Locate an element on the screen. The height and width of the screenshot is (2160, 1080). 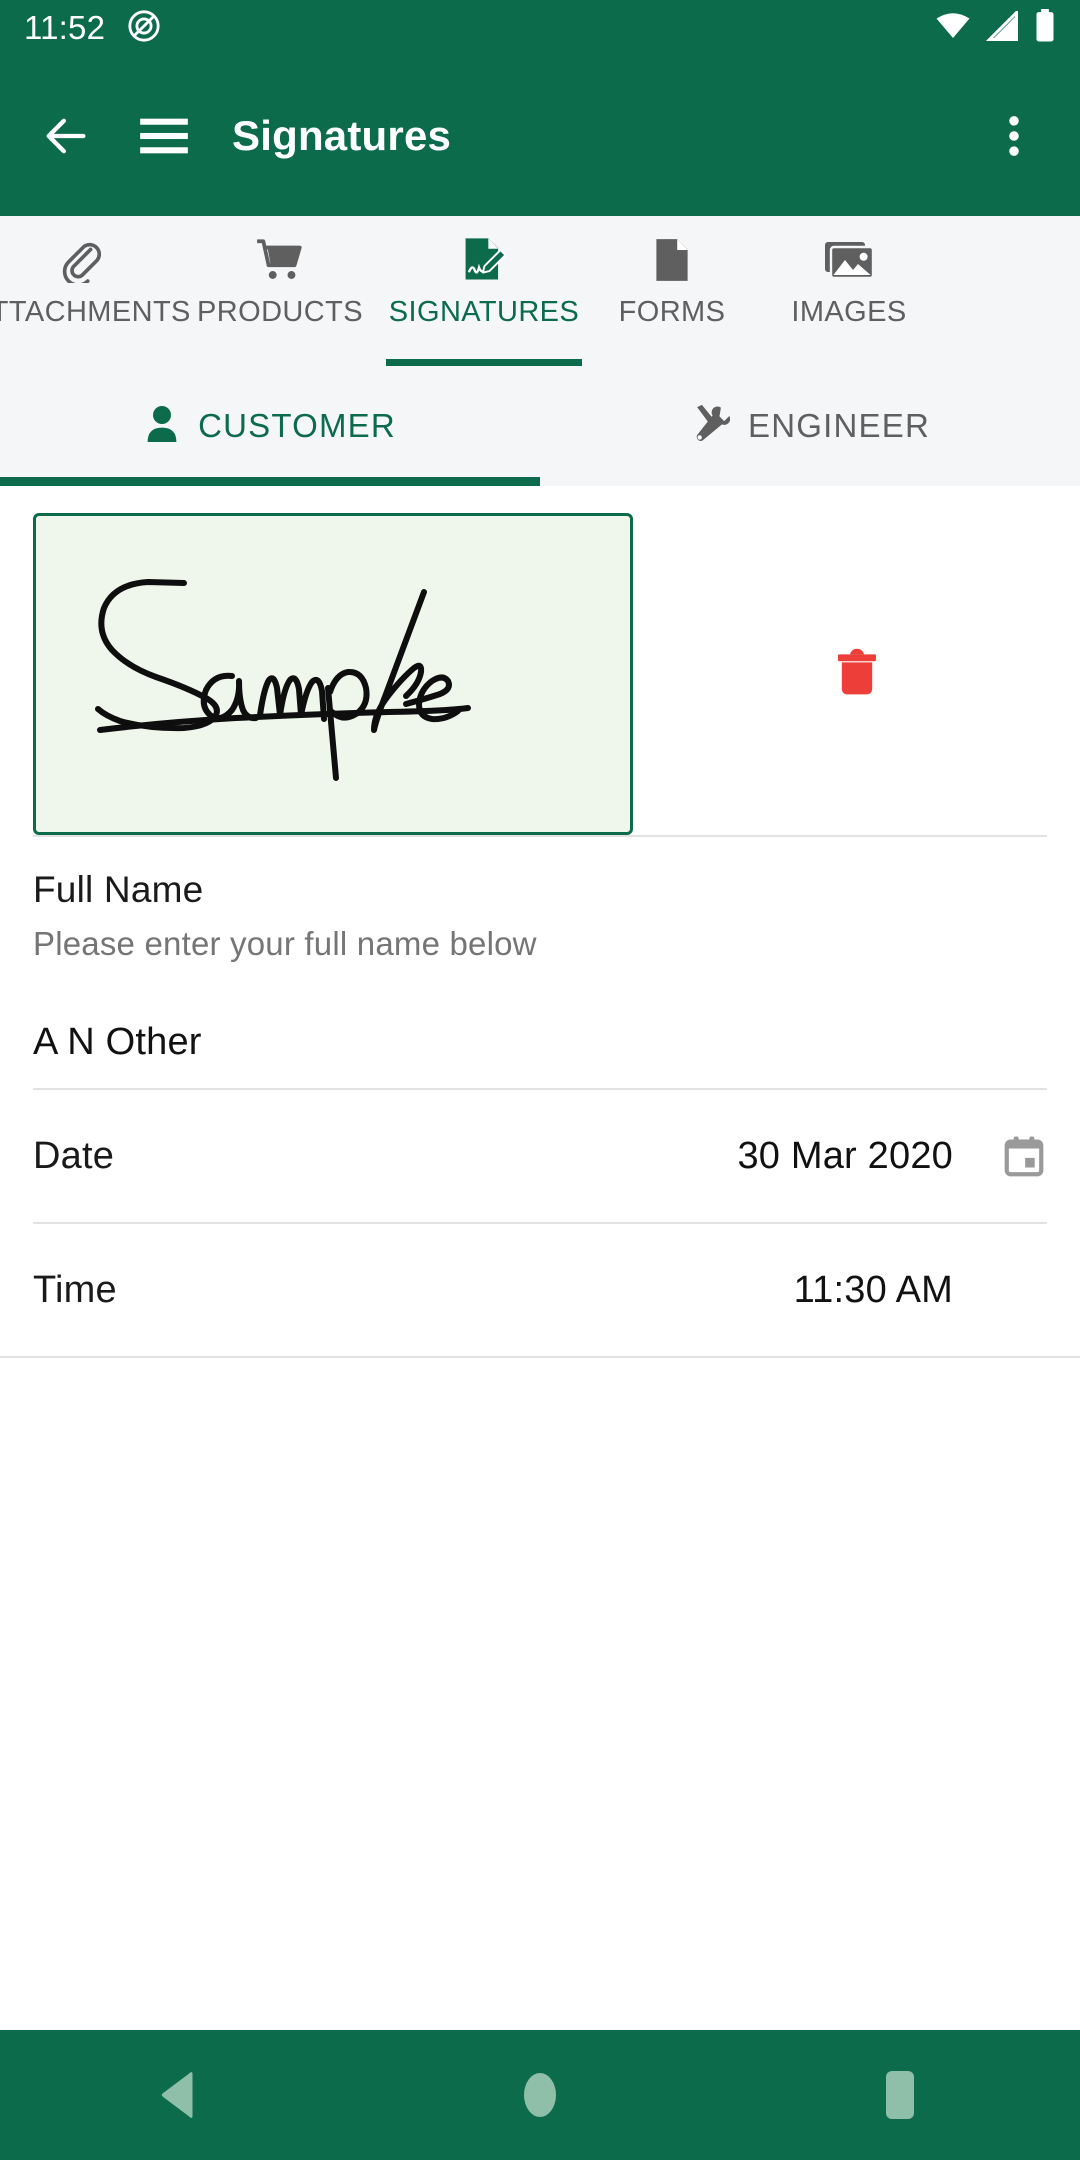
person-icon is located at coordinates (162, 426).